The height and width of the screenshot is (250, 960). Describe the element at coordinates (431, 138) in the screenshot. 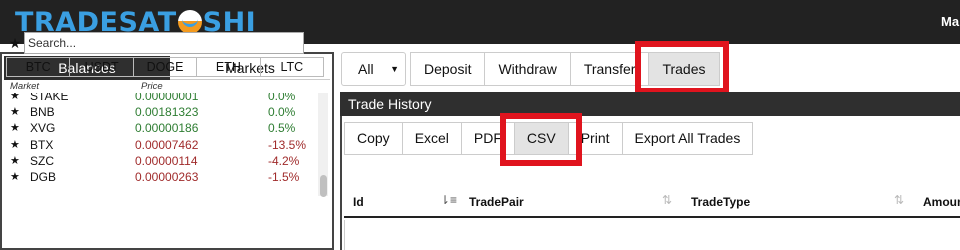

I see `excel-button: Excel` at that location.